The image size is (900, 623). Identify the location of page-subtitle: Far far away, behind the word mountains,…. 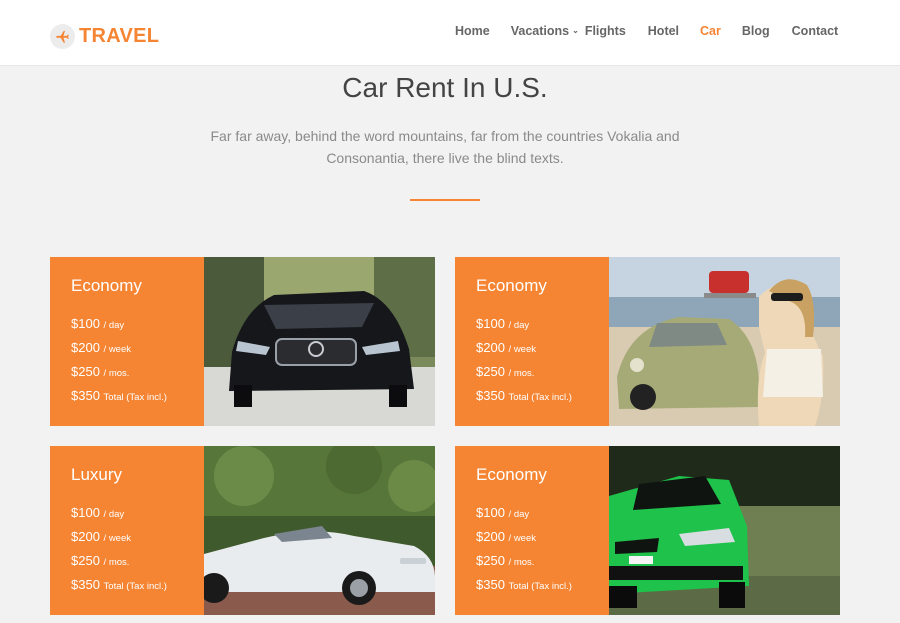
(445, 147).